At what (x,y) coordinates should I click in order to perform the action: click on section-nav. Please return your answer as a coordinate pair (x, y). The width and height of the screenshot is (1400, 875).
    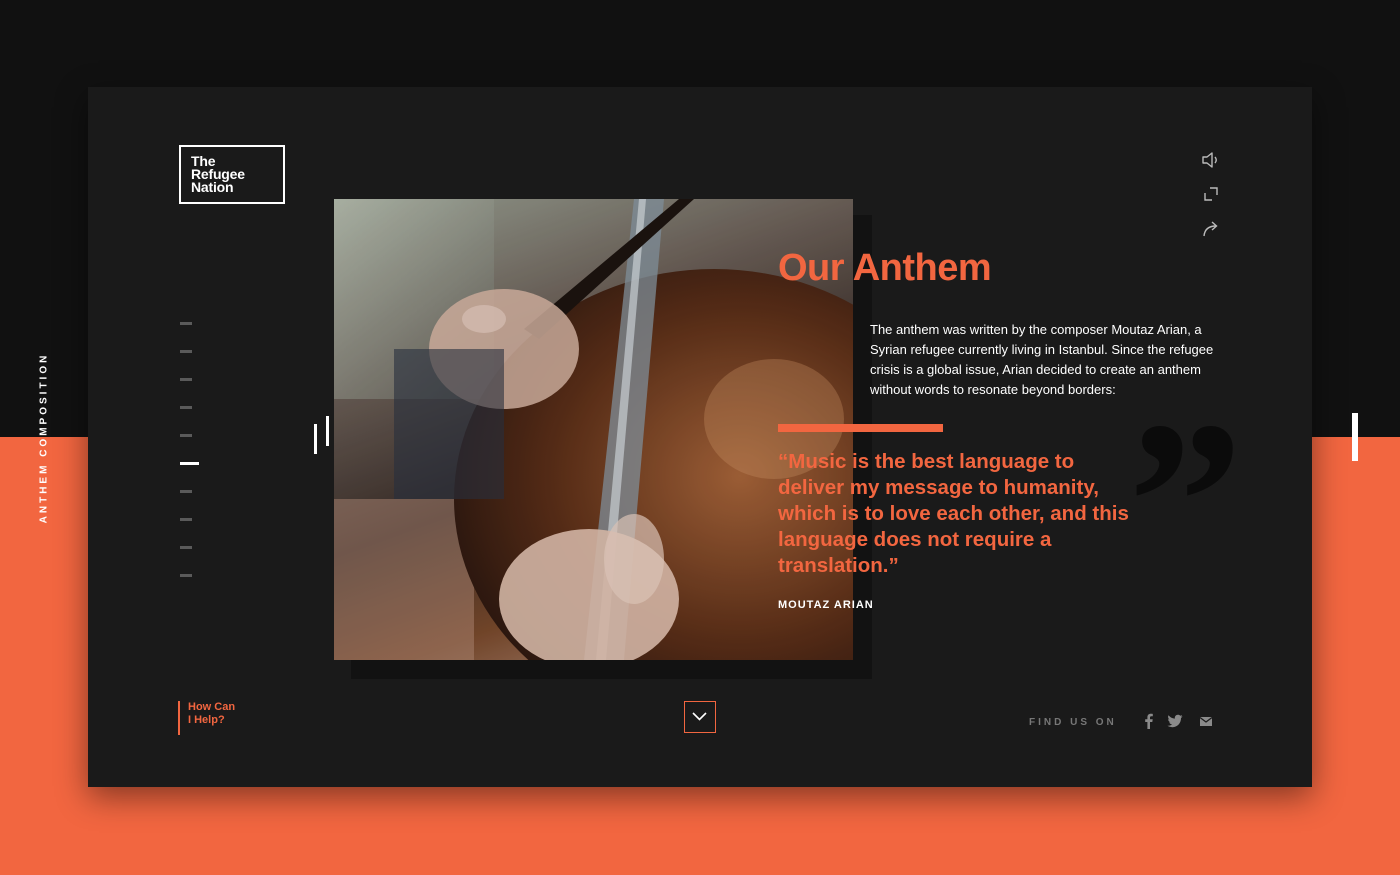
    Looking at the image, I should click on (189, 462).